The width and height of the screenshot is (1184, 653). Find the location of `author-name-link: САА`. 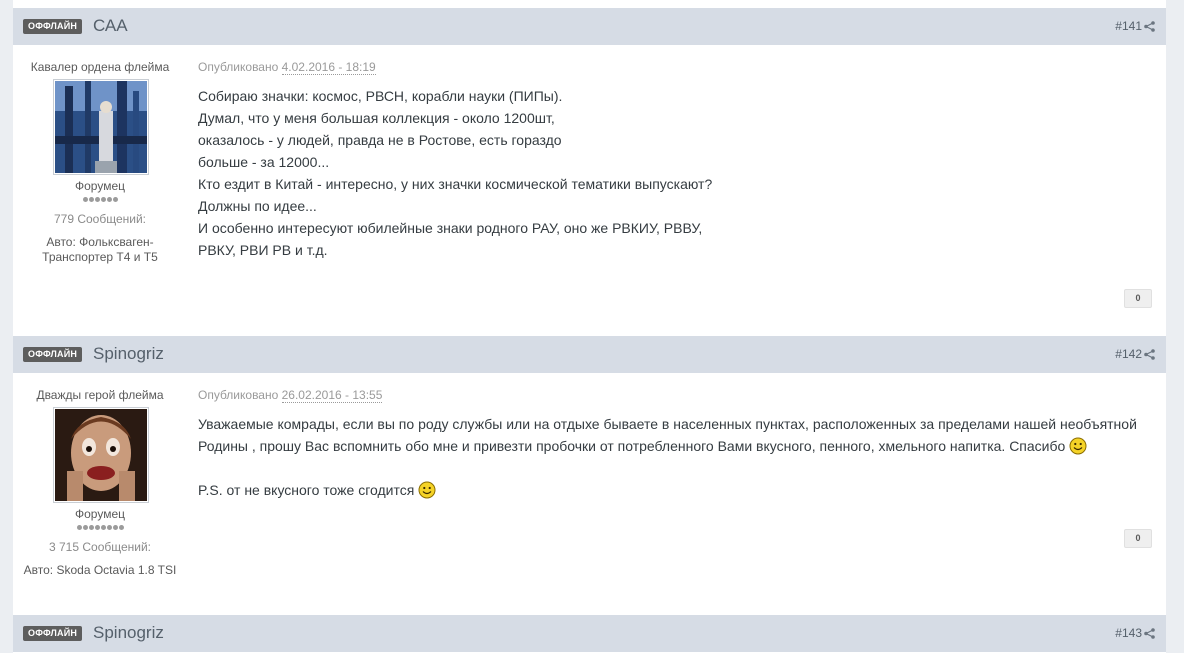

author-name-link: САА is located at coordinates (110, 26).